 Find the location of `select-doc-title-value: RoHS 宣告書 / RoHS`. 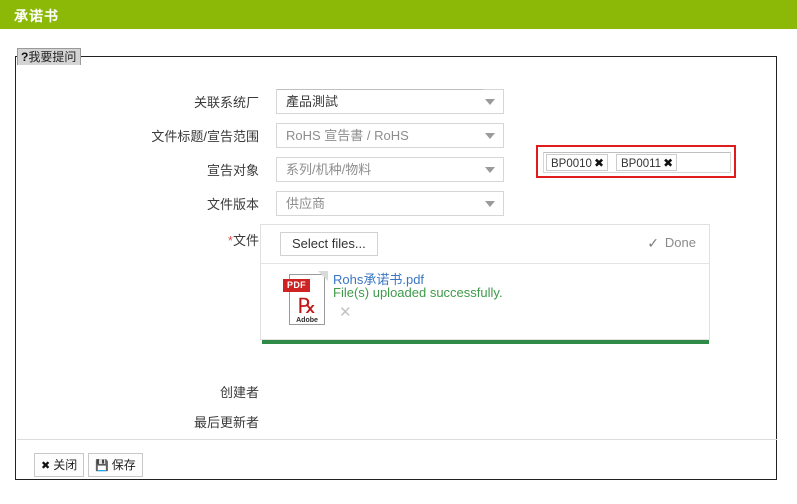

select-doc-title-value: RoHS 宣告書 / RoHS is located at coordinates (347, 135).